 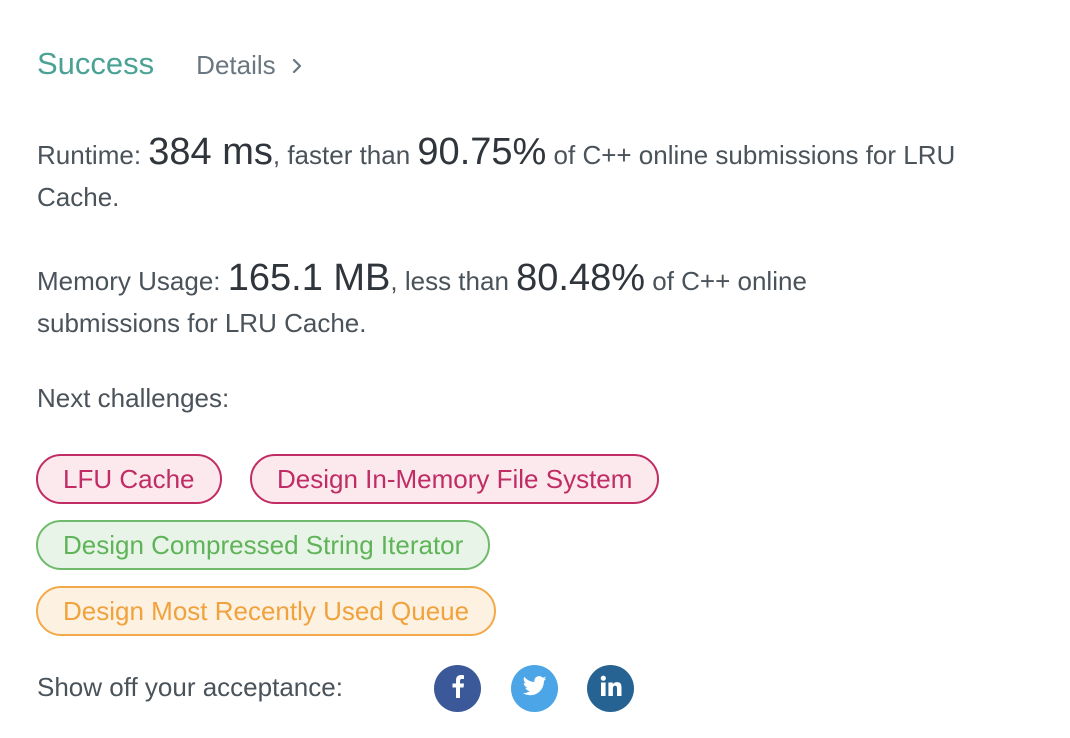 What do you see at coordinates (236, 65) in the screenshot?
I see `details-label: Details` at bounding box center [236, 65].